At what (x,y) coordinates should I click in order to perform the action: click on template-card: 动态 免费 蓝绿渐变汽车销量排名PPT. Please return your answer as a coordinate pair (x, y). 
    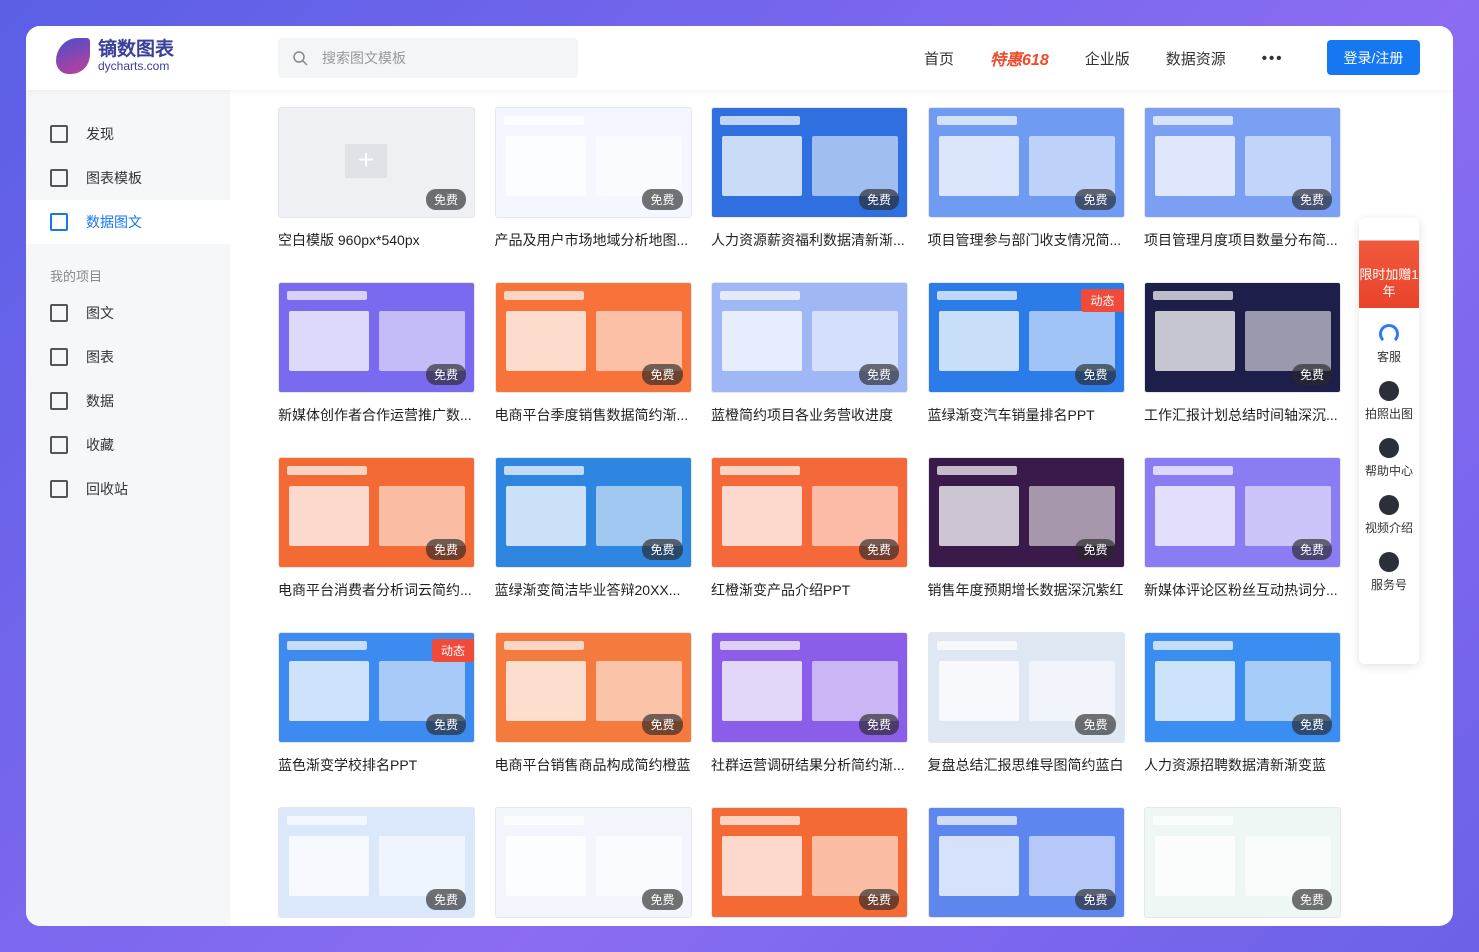
    Looking at the image, I should click on (1026, 353).